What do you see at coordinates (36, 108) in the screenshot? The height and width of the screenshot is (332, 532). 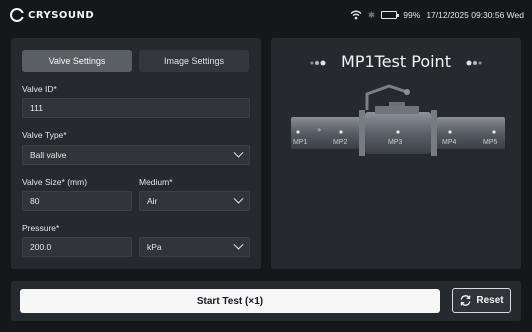 I see `valve-id-value: 111` at bounding box center [36, 108].